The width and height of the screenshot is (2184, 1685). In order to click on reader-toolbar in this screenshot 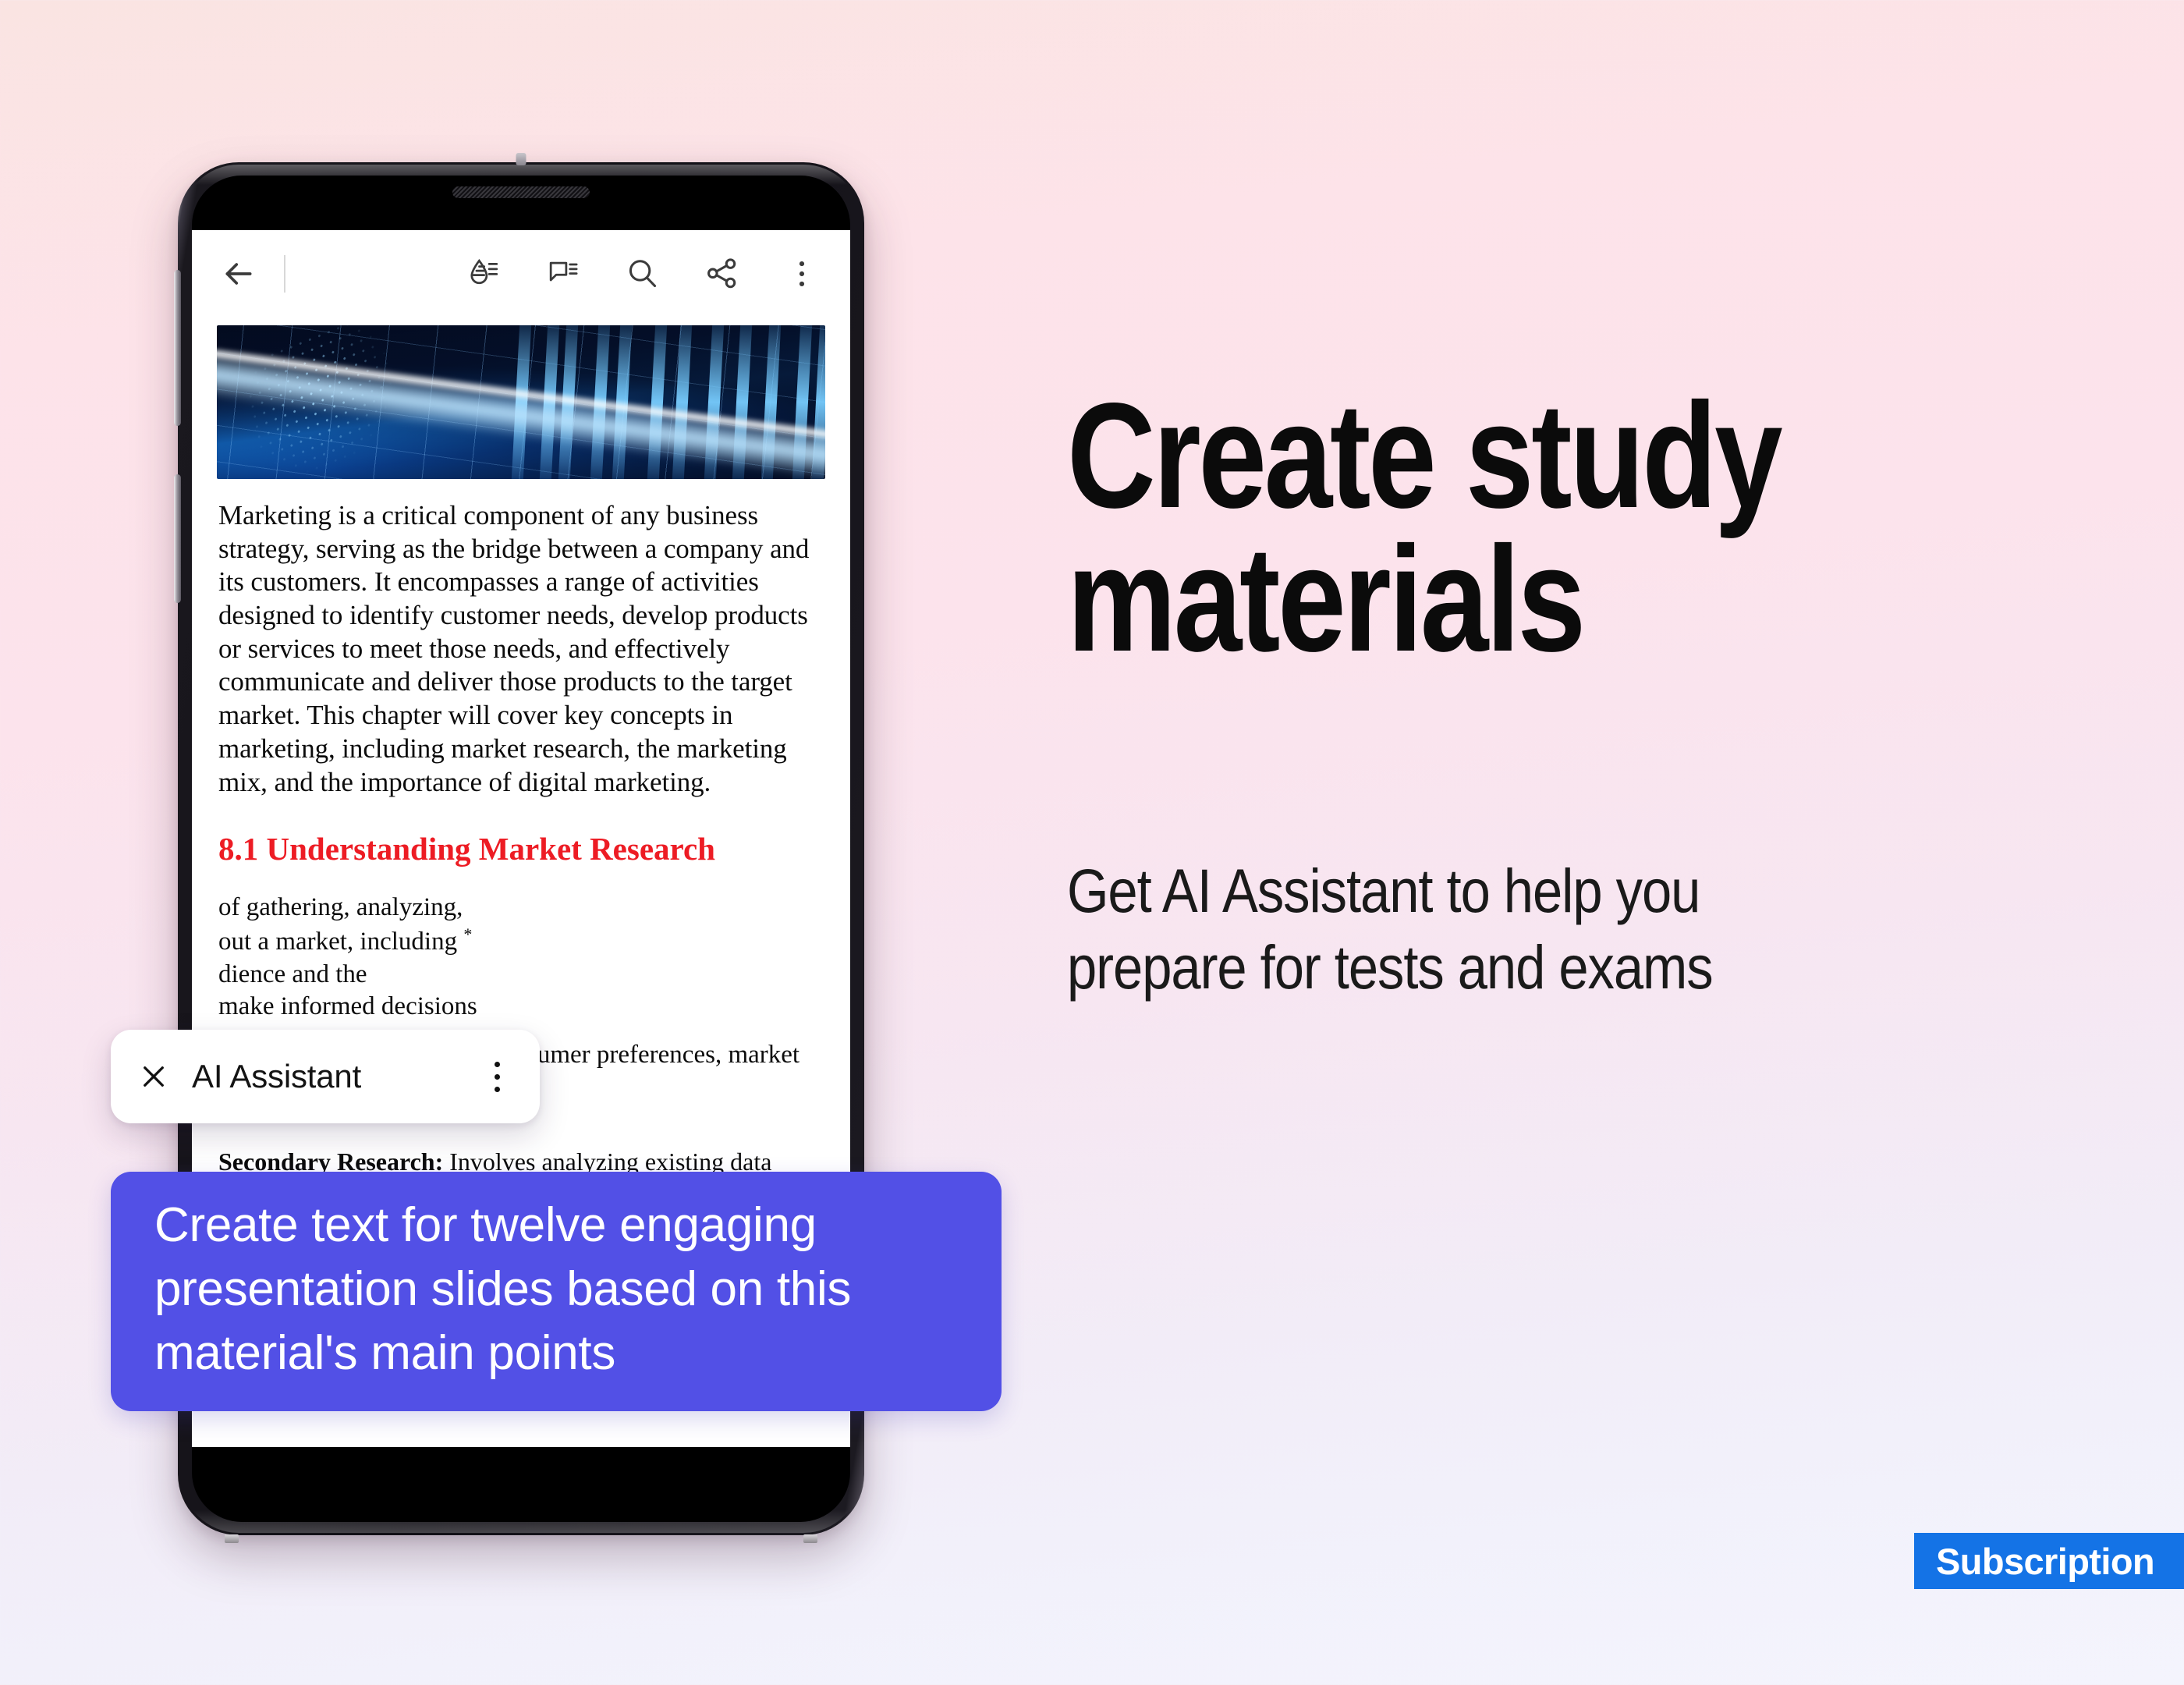, I will do `click(521, 273)`.